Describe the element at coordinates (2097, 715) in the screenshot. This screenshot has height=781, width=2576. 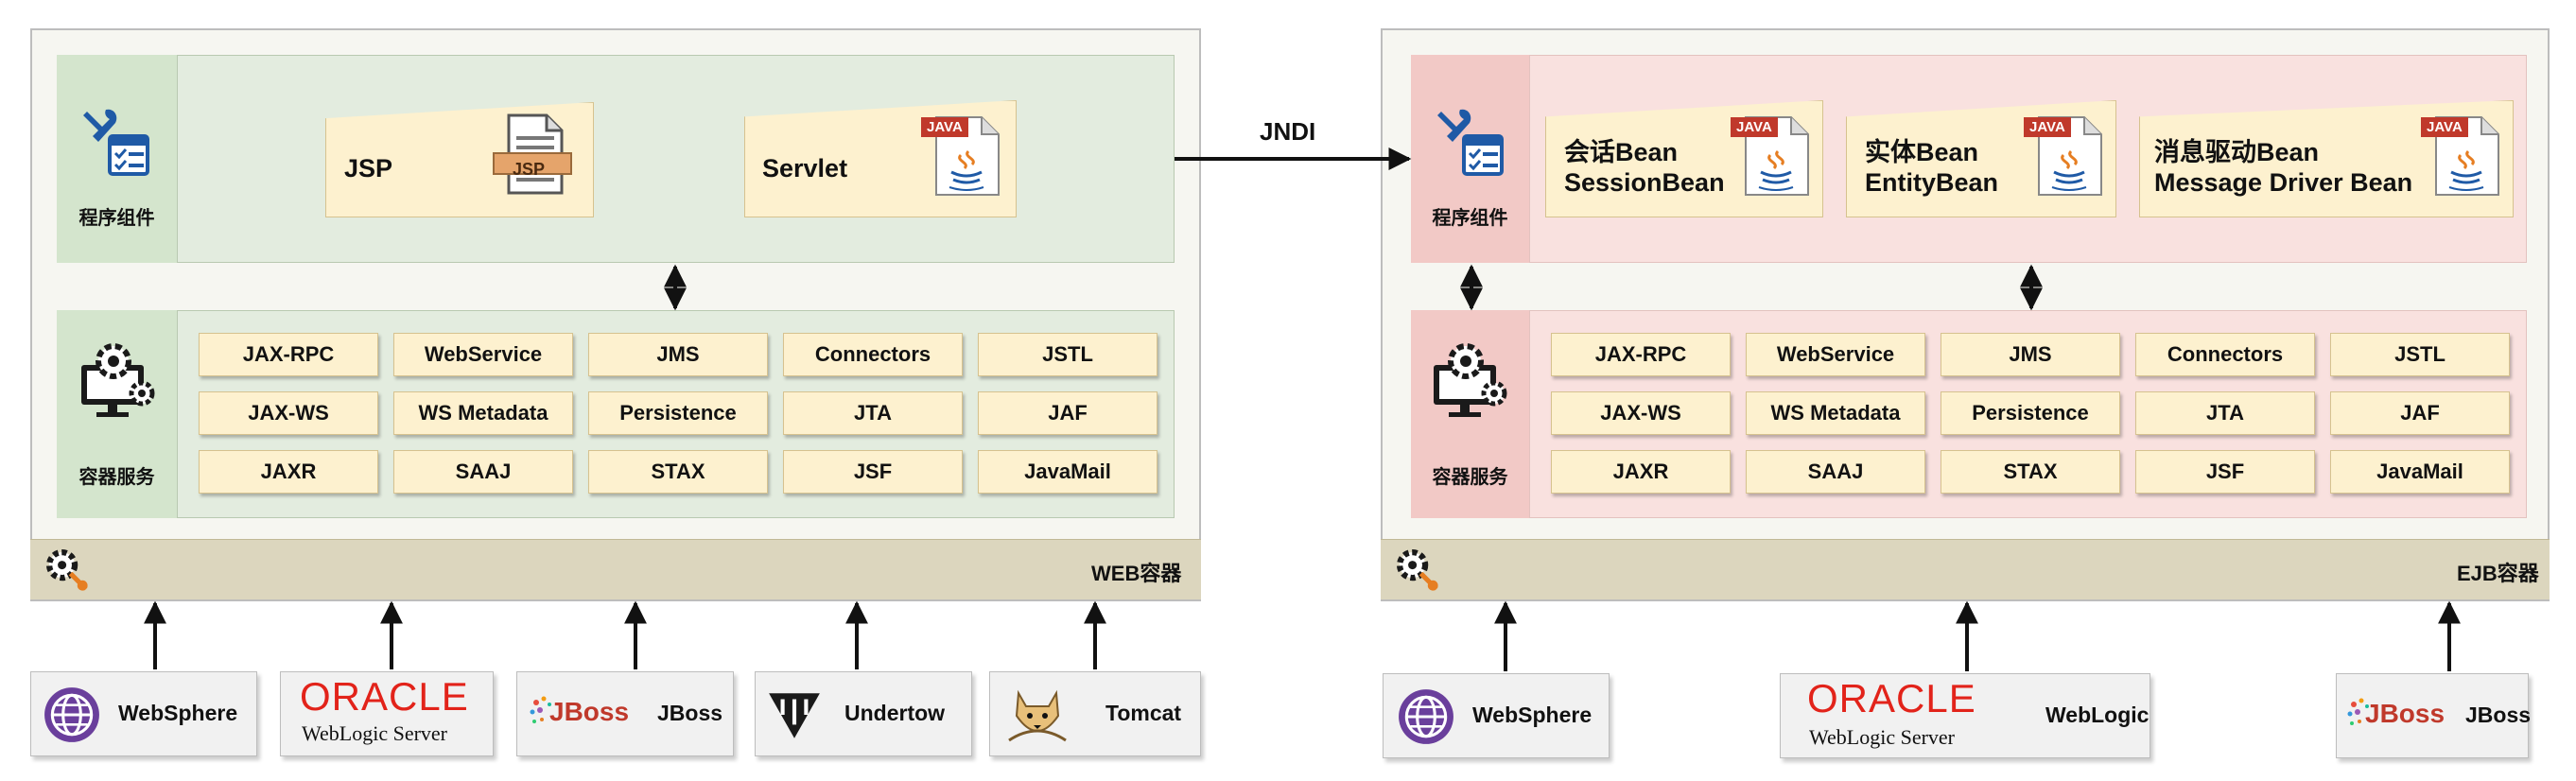
I see `weblogic-label: WebLogic` at that location.